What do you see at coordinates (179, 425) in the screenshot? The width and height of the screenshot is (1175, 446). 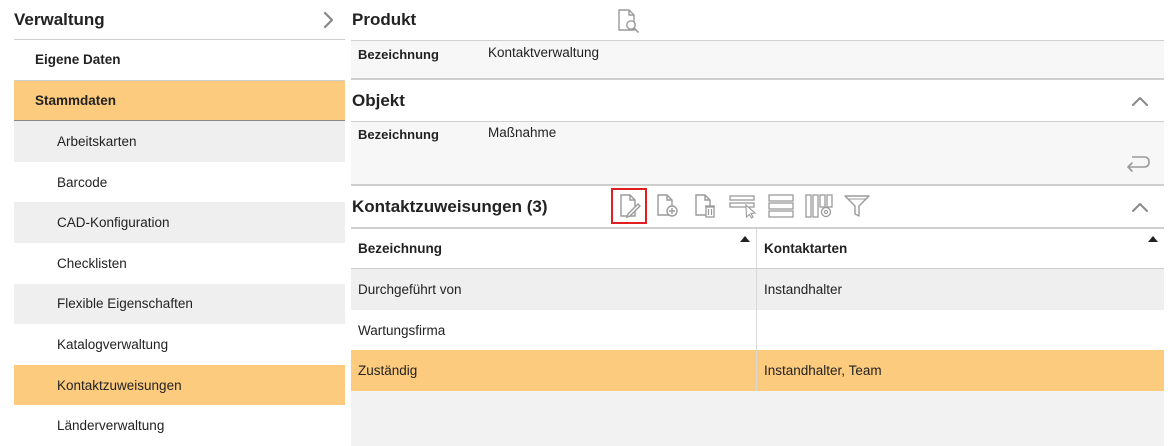 I see `sidebar-item: Länderverwaltung` at bounding box center [179, 425].